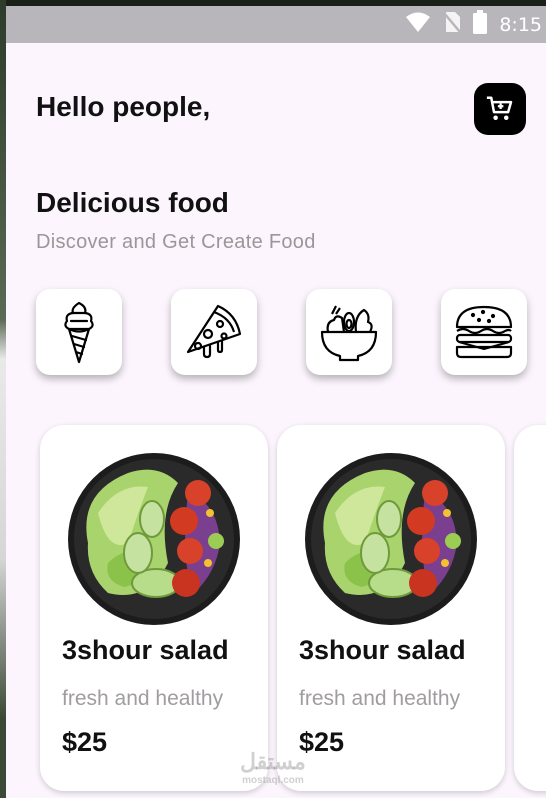 The image size is (546, 798). I want to click on ice-cream-icon, so click(79, 332).